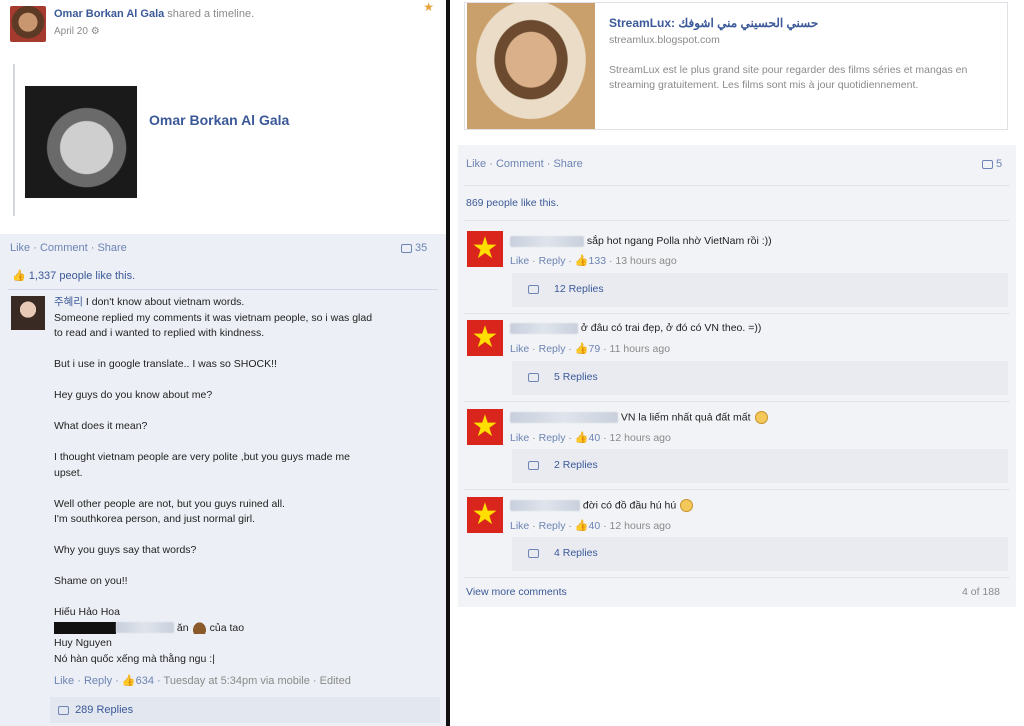 The height and width of the screenshot is (726, 1024). I want to click on comment-text: I don't know about vietnam words., so click(165, 302).